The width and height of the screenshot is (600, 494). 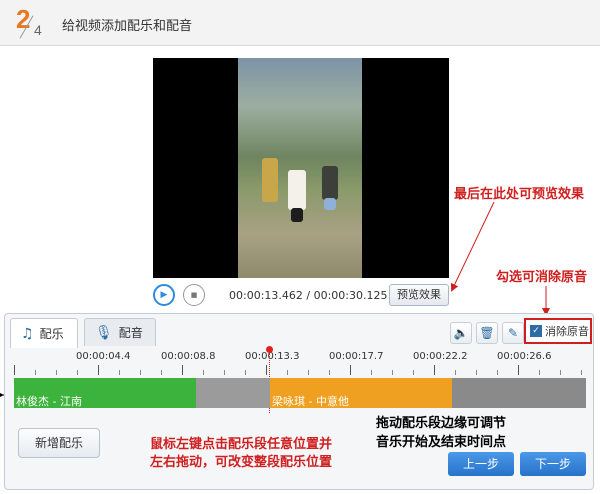 I want to click on annotation-mute: 勾选可消除原音, so click(x=542, y=277).